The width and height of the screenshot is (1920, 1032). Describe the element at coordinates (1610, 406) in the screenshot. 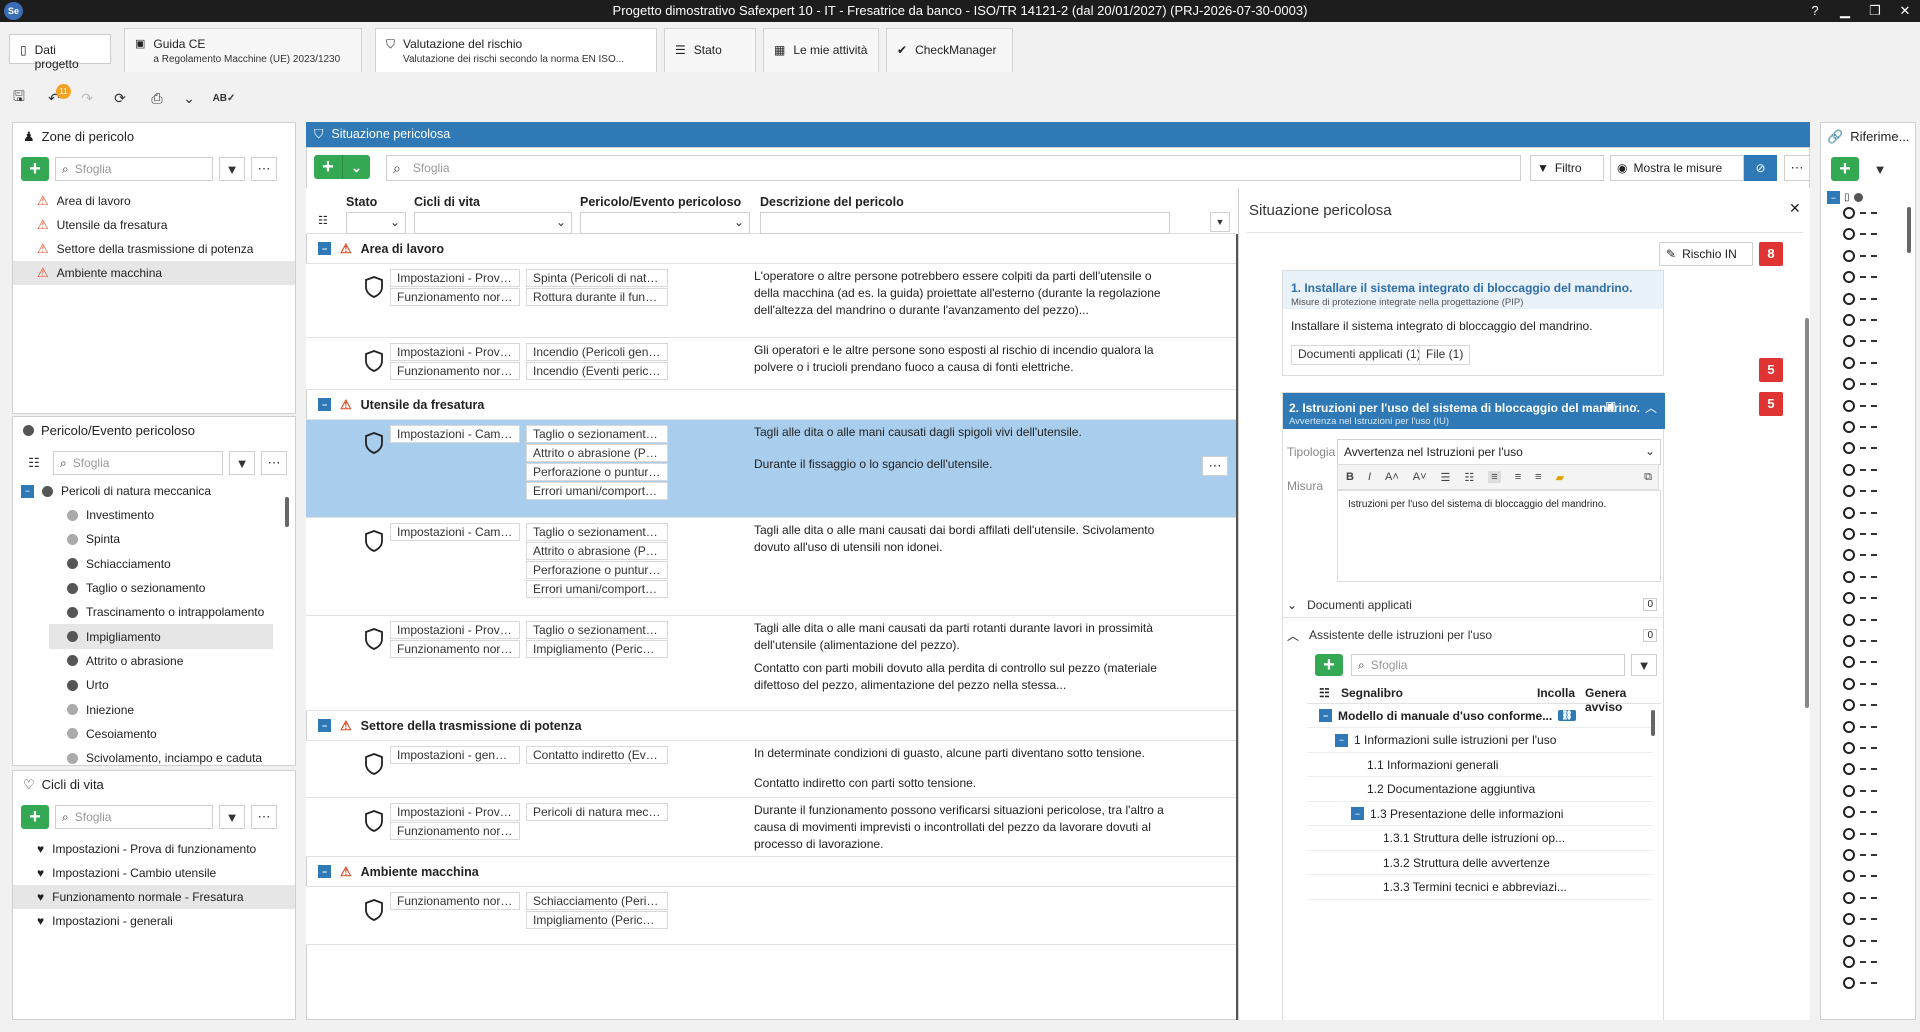

I see `manual-icon: ▣` at that location.